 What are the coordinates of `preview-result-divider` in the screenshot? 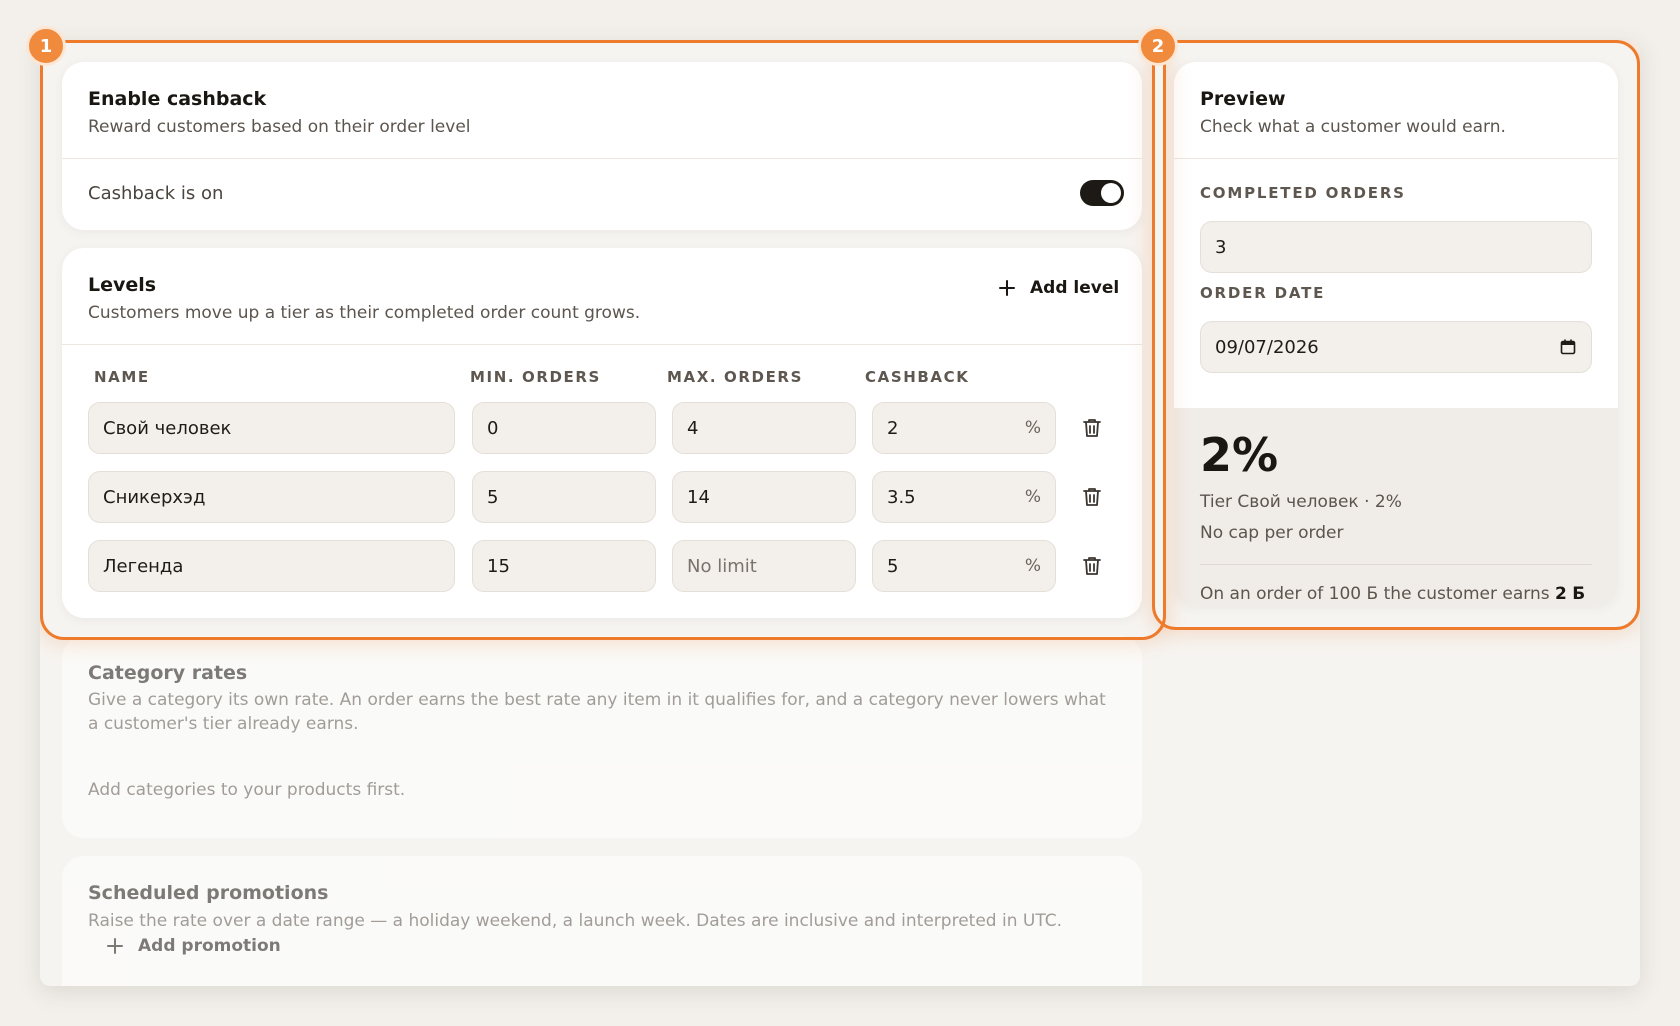 It's located at (1396, 564).